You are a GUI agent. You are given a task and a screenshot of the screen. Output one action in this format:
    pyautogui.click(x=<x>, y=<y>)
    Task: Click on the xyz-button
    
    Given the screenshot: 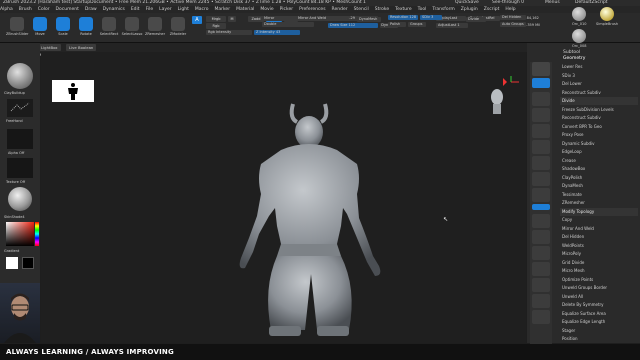 What is the action you would take?
    pyautogui.click(x=541, y=207)
    